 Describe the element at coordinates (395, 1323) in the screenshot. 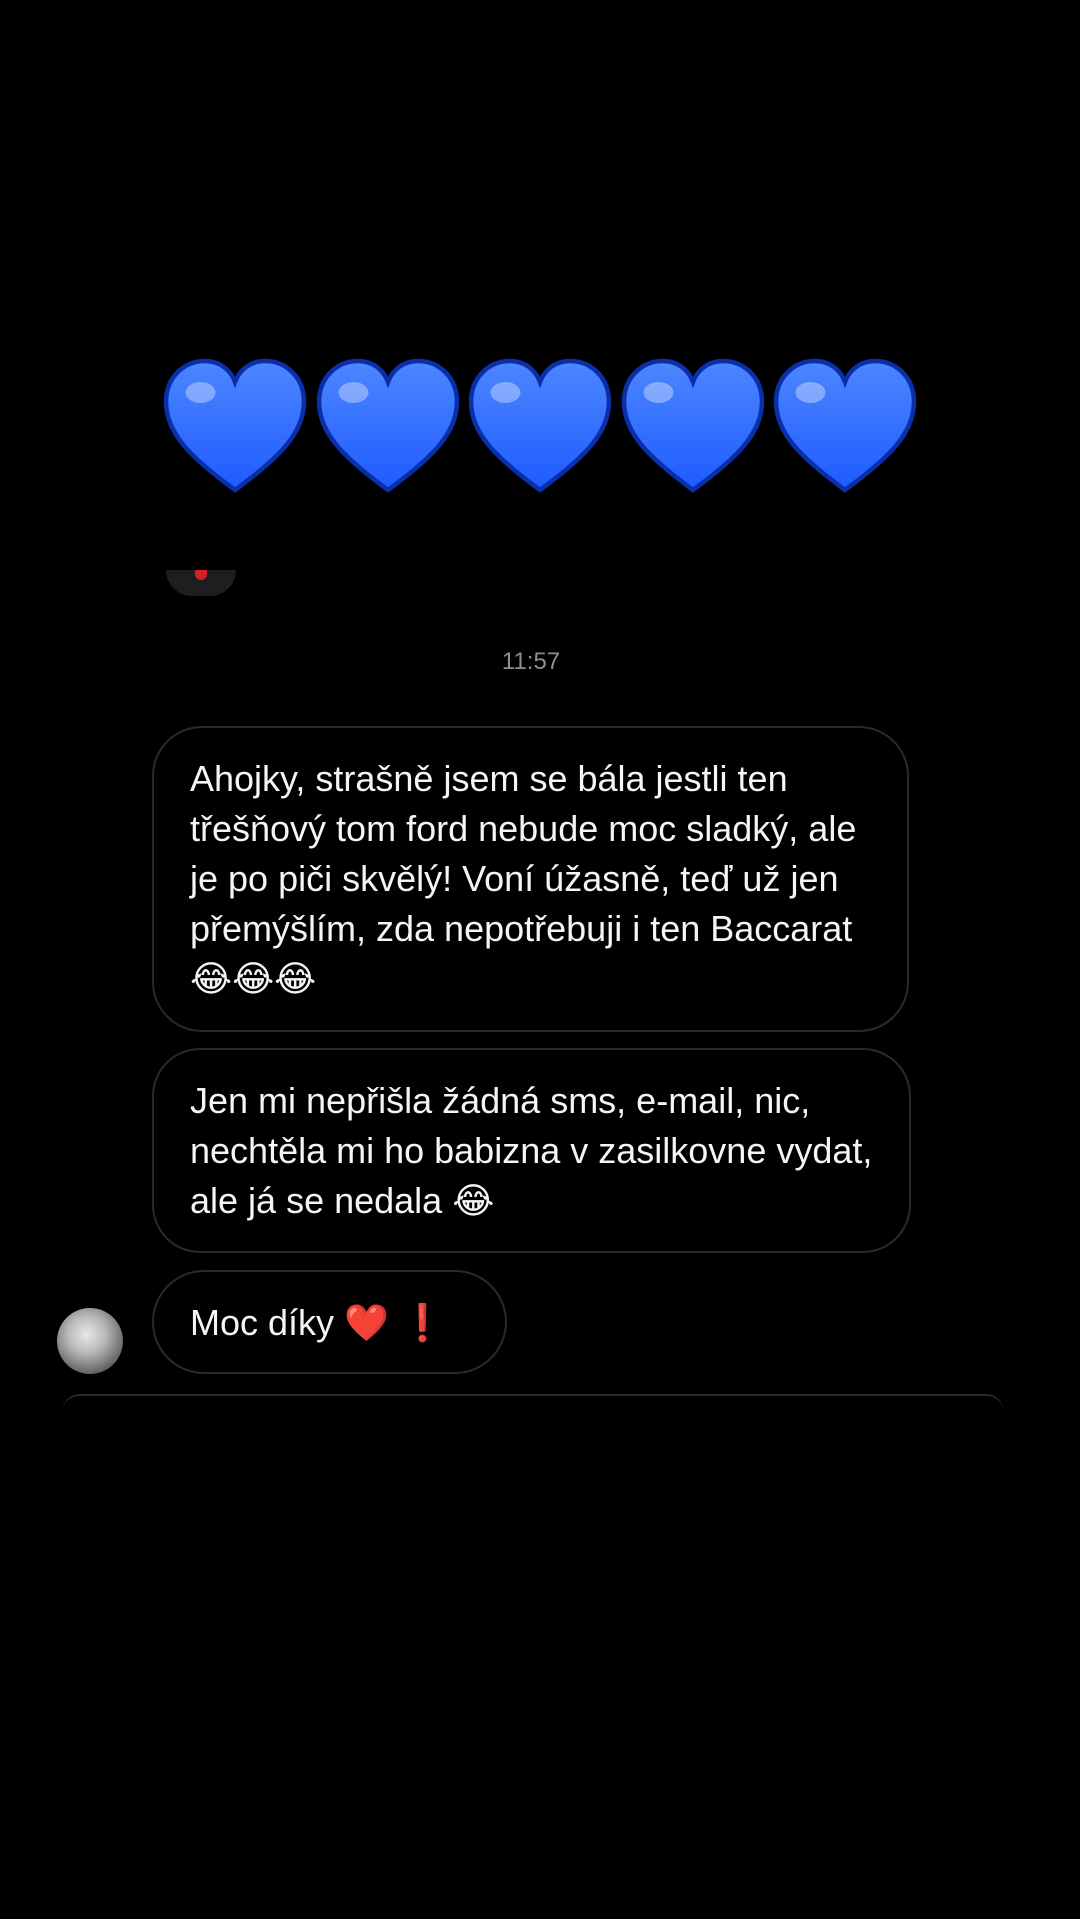

I see `heart-exclamation-emoji-icon: ❤️ ❗` at that location.